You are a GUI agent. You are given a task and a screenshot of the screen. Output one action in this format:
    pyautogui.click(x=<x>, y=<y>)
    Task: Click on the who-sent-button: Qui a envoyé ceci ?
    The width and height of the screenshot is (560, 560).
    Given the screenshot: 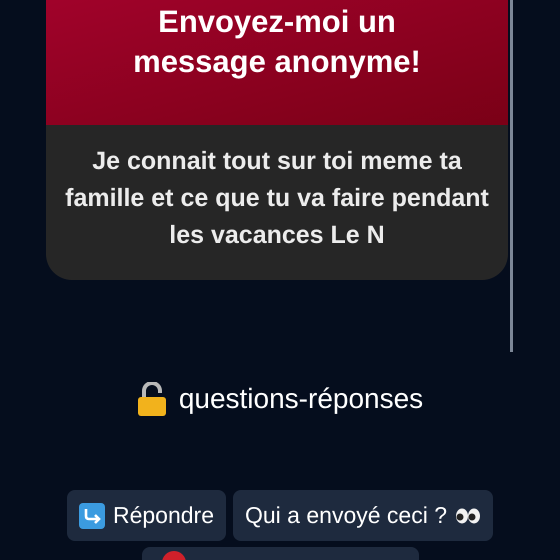 What is the action you would take?
    pyautogui.click(x=363, y=515)
    